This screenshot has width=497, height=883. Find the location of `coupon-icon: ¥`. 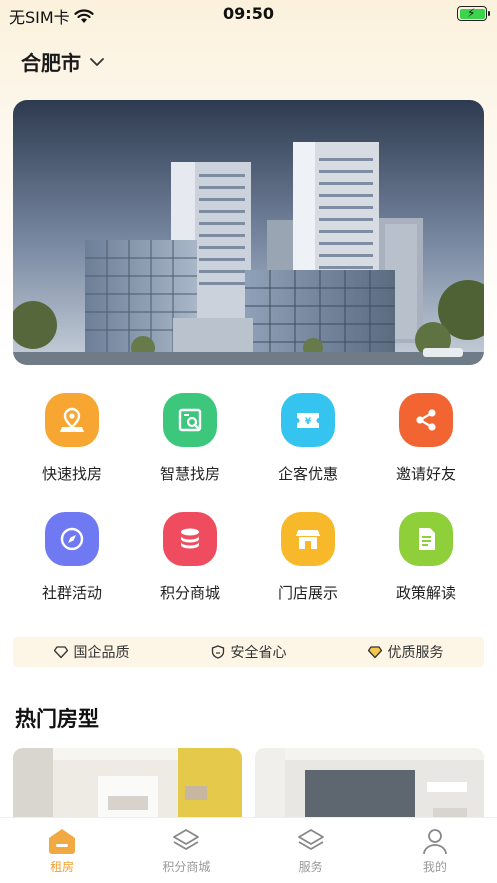

coupon-icon: ¥ is located at coordinates (308, 420).